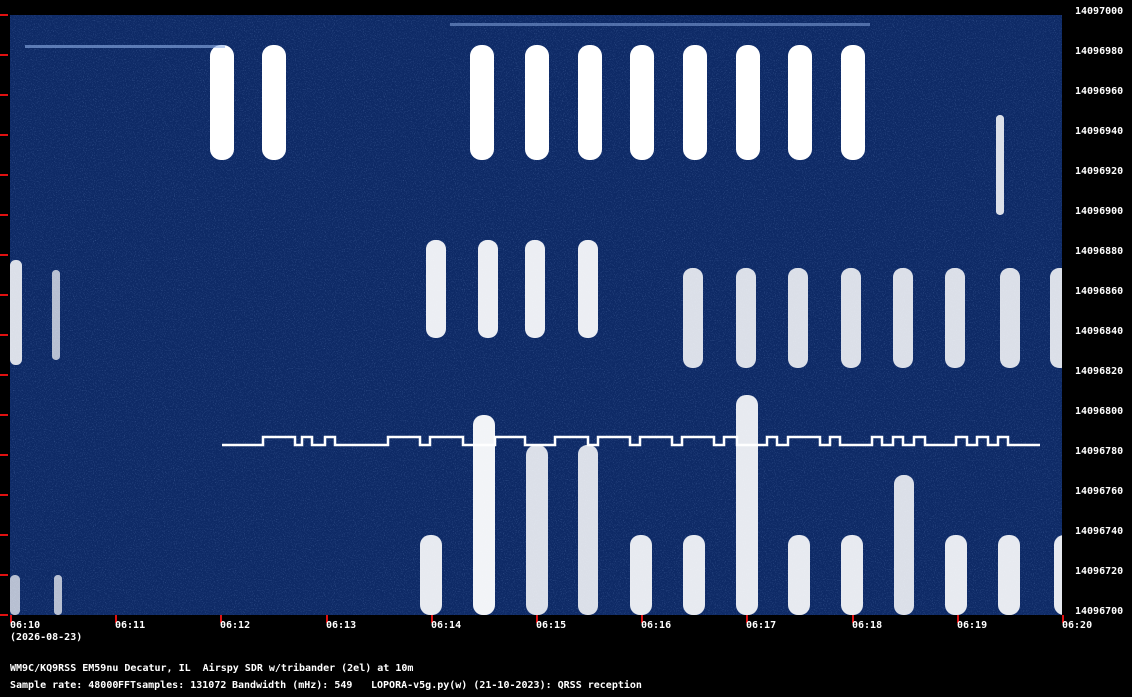  I want to click on y-tick-label: 14096920, so click(1099, 171).